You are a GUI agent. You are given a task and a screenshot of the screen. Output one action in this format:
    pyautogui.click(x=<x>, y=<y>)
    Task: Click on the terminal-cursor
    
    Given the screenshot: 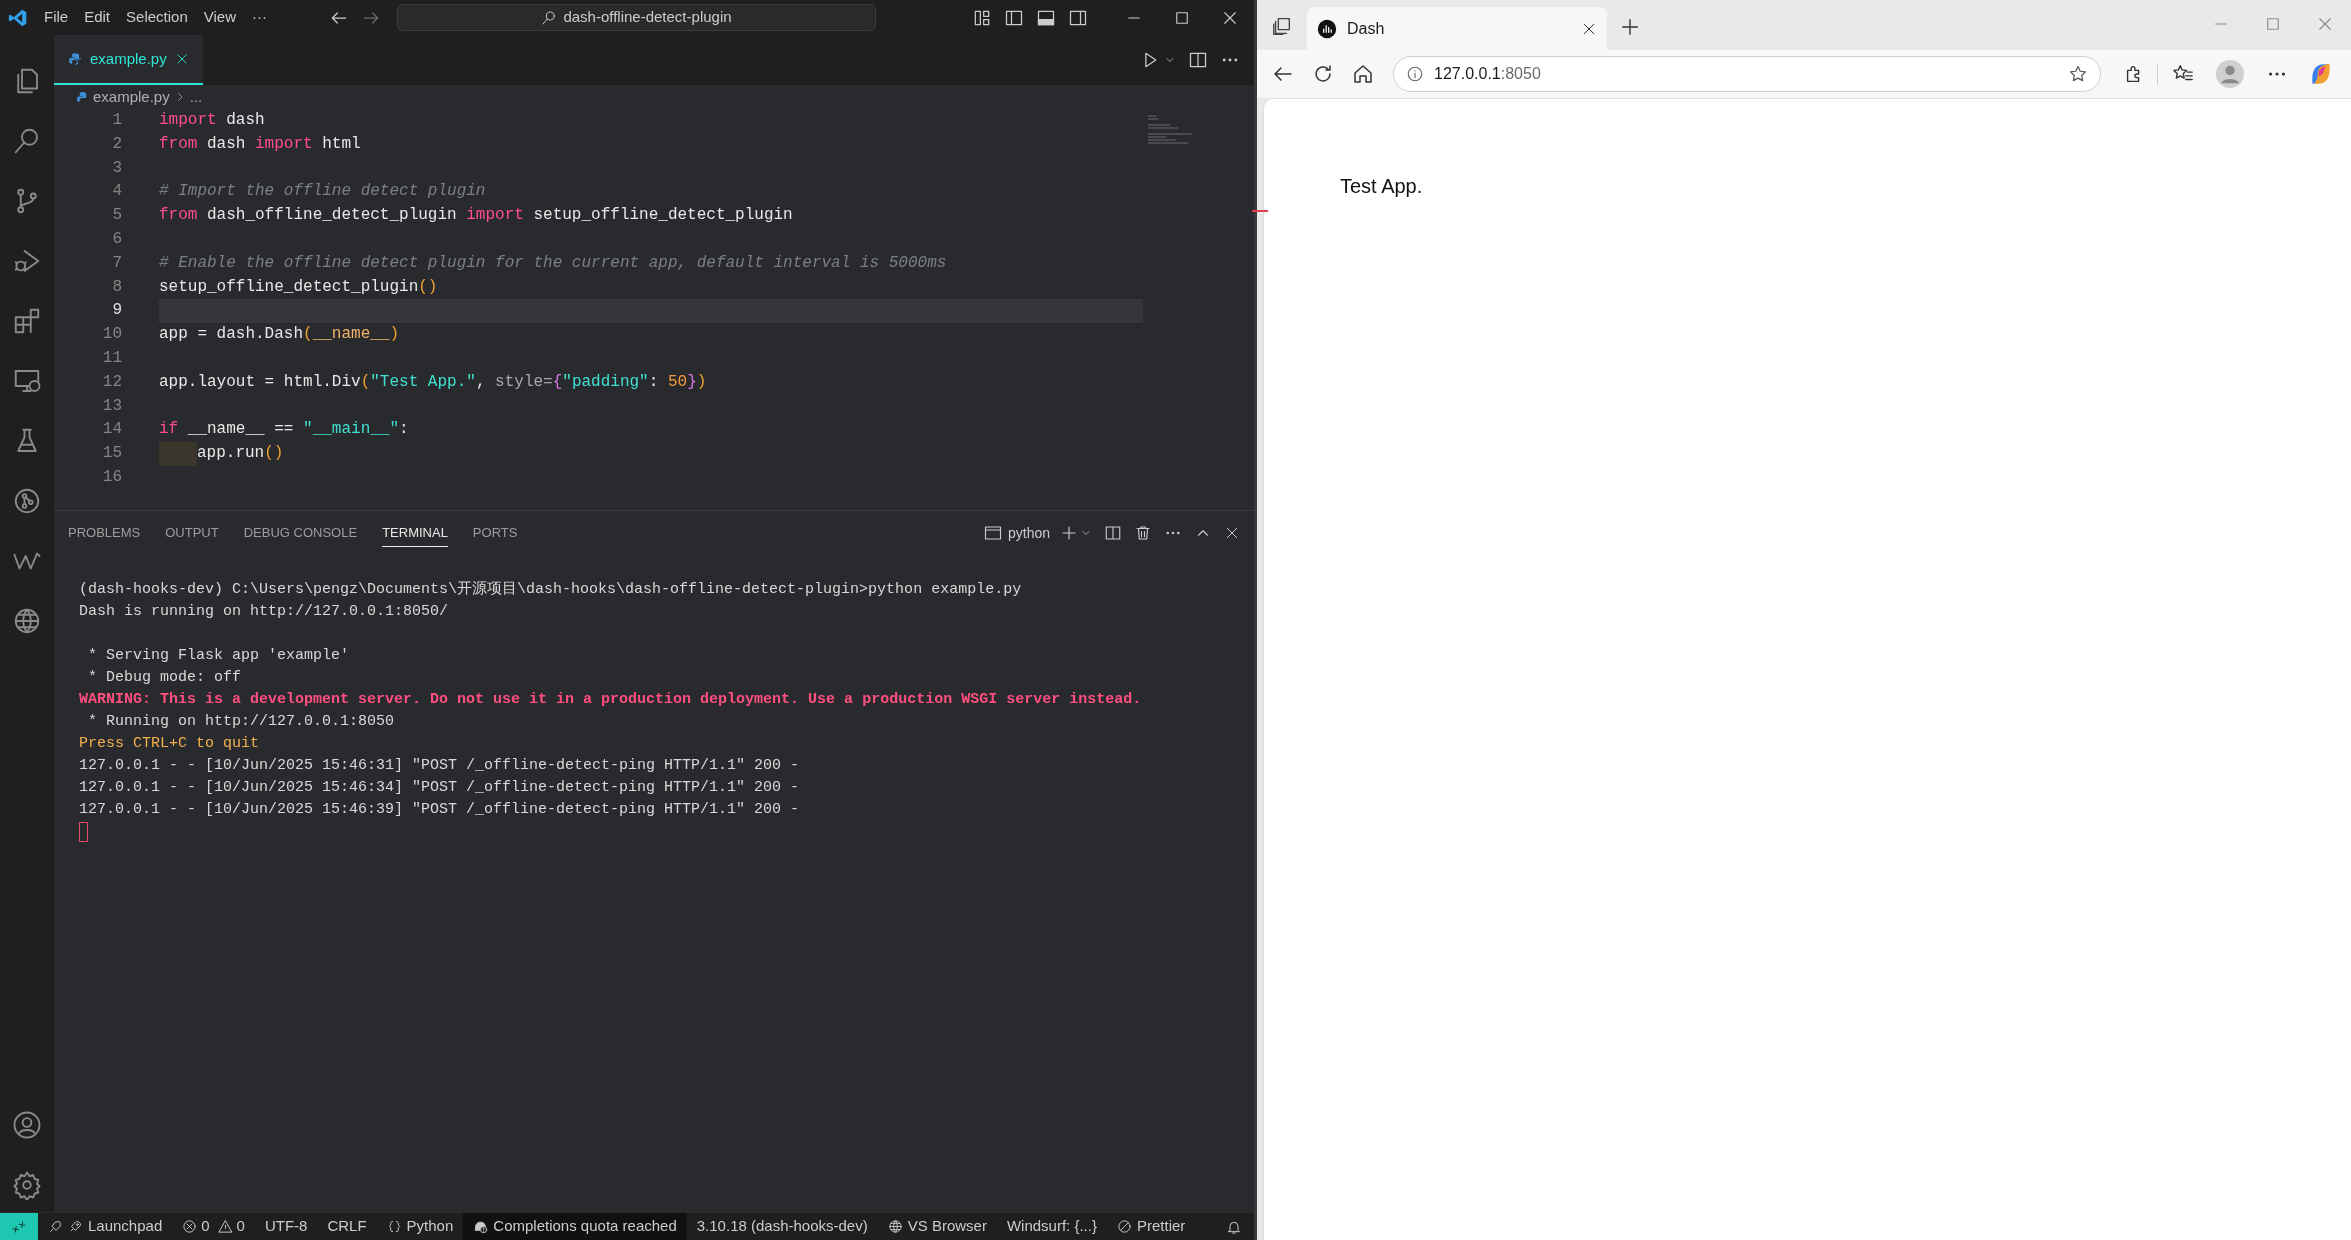 What is the action you would take?
    pyautogui.click(x=83, y=832)
    